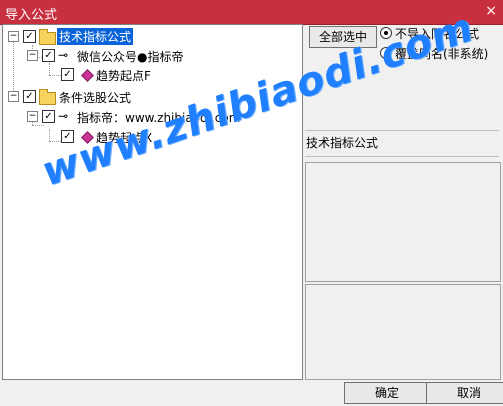 The image size is (503, 406). Describe the element at coordinates (38, 125) in the screenshot. I see `tree-connector` at that location.